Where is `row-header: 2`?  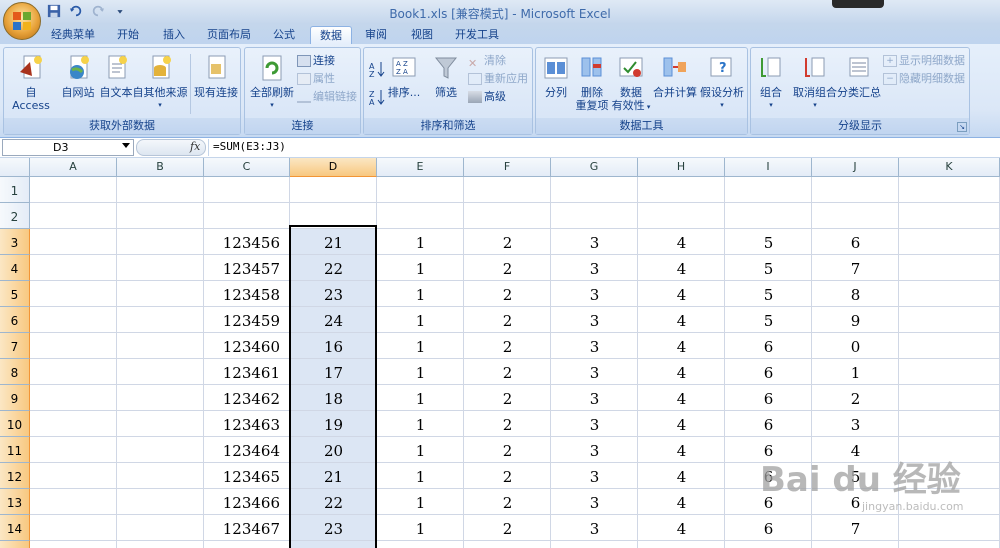
row-header: 2 is located at coordinates (15, 216).